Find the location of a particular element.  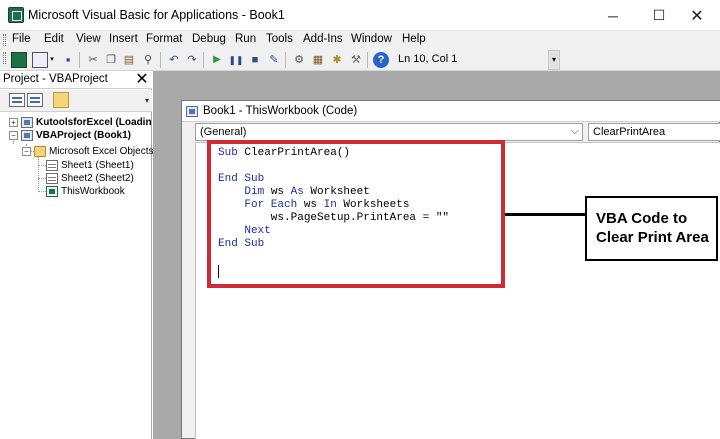

properties-icon: ▦ is located at coordinates (318, 60).